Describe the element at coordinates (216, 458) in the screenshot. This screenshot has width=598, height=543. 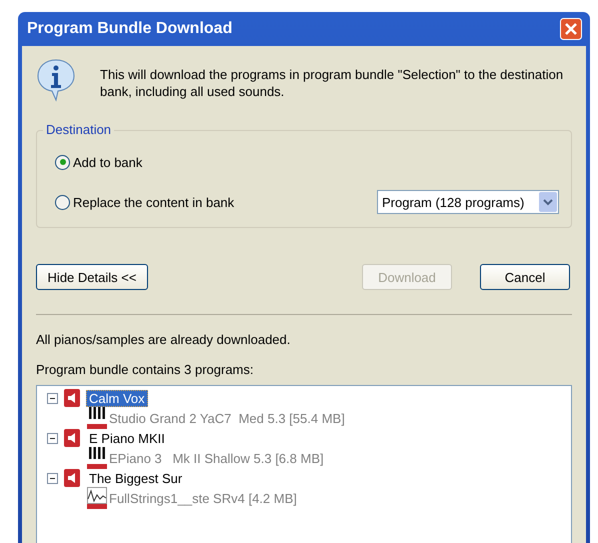
I see `tree-item: EPiano 3 Mk II Shallow 5.3 [6.8 MB]` at that location.